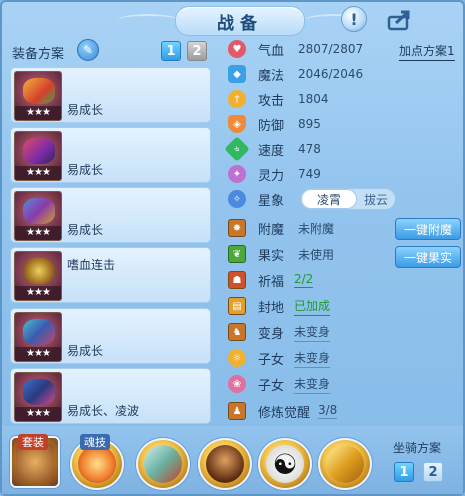 Image resolution: width=465 pixels, height=496 pixels. What do you see at coordinates (237, 384) in the screenshot?
I see `child2-icon: ❀` at bounding box center [237, 384].